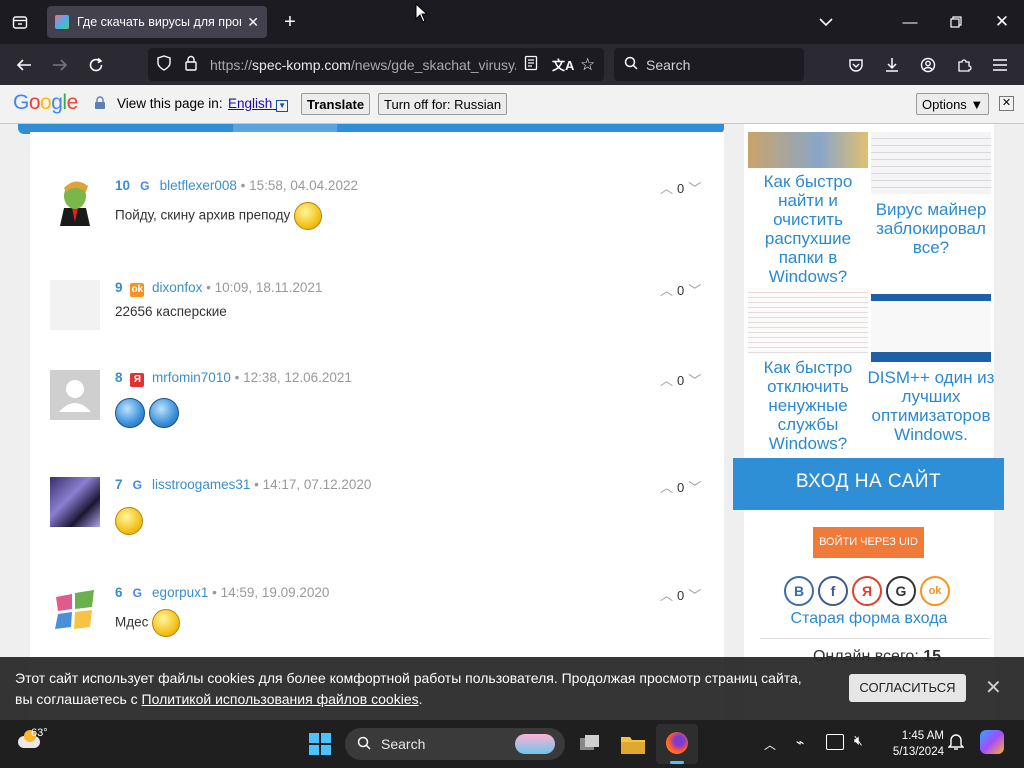 The height and width of the screenshot is (768, 1024). What do you see at coordinates (119, 377) in the screenshot?
I see `comment-number: 8` at bounding box center [119, 377].